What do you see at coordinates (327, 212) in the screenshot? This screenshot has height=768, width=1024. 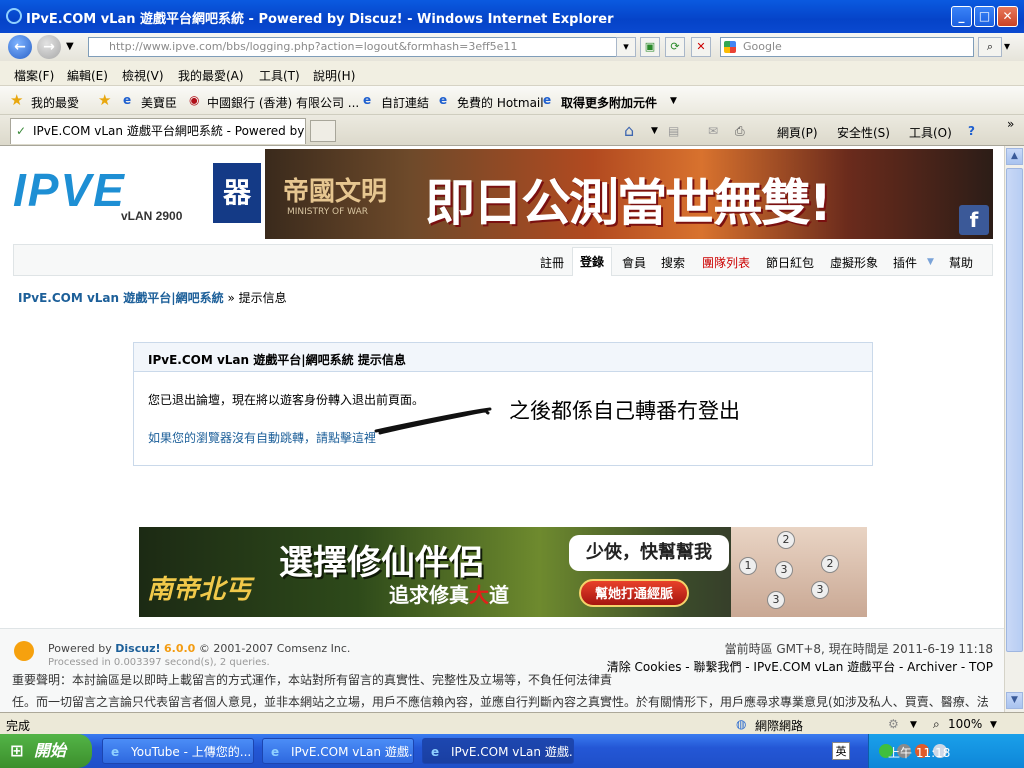 I see `ad-game-subtitle: MINISTRY OF WAR` at bounding box center [327, 212].